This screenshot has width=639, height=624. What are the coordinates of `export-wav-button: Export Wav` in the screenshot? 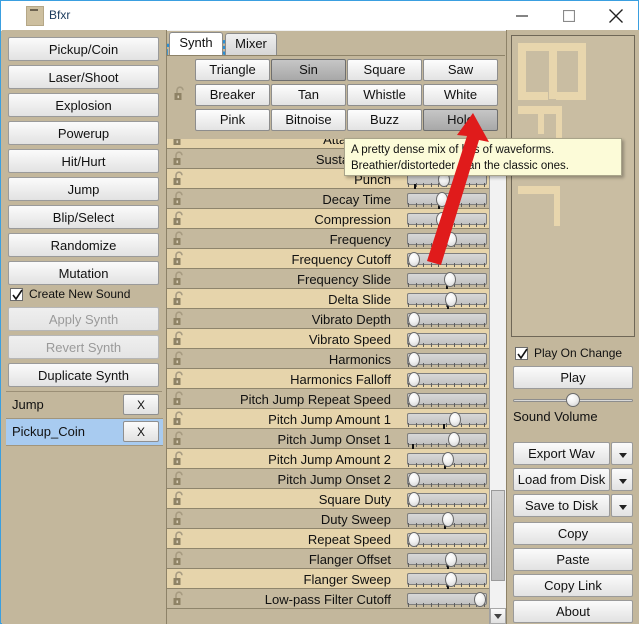 It's located at (561, 453).